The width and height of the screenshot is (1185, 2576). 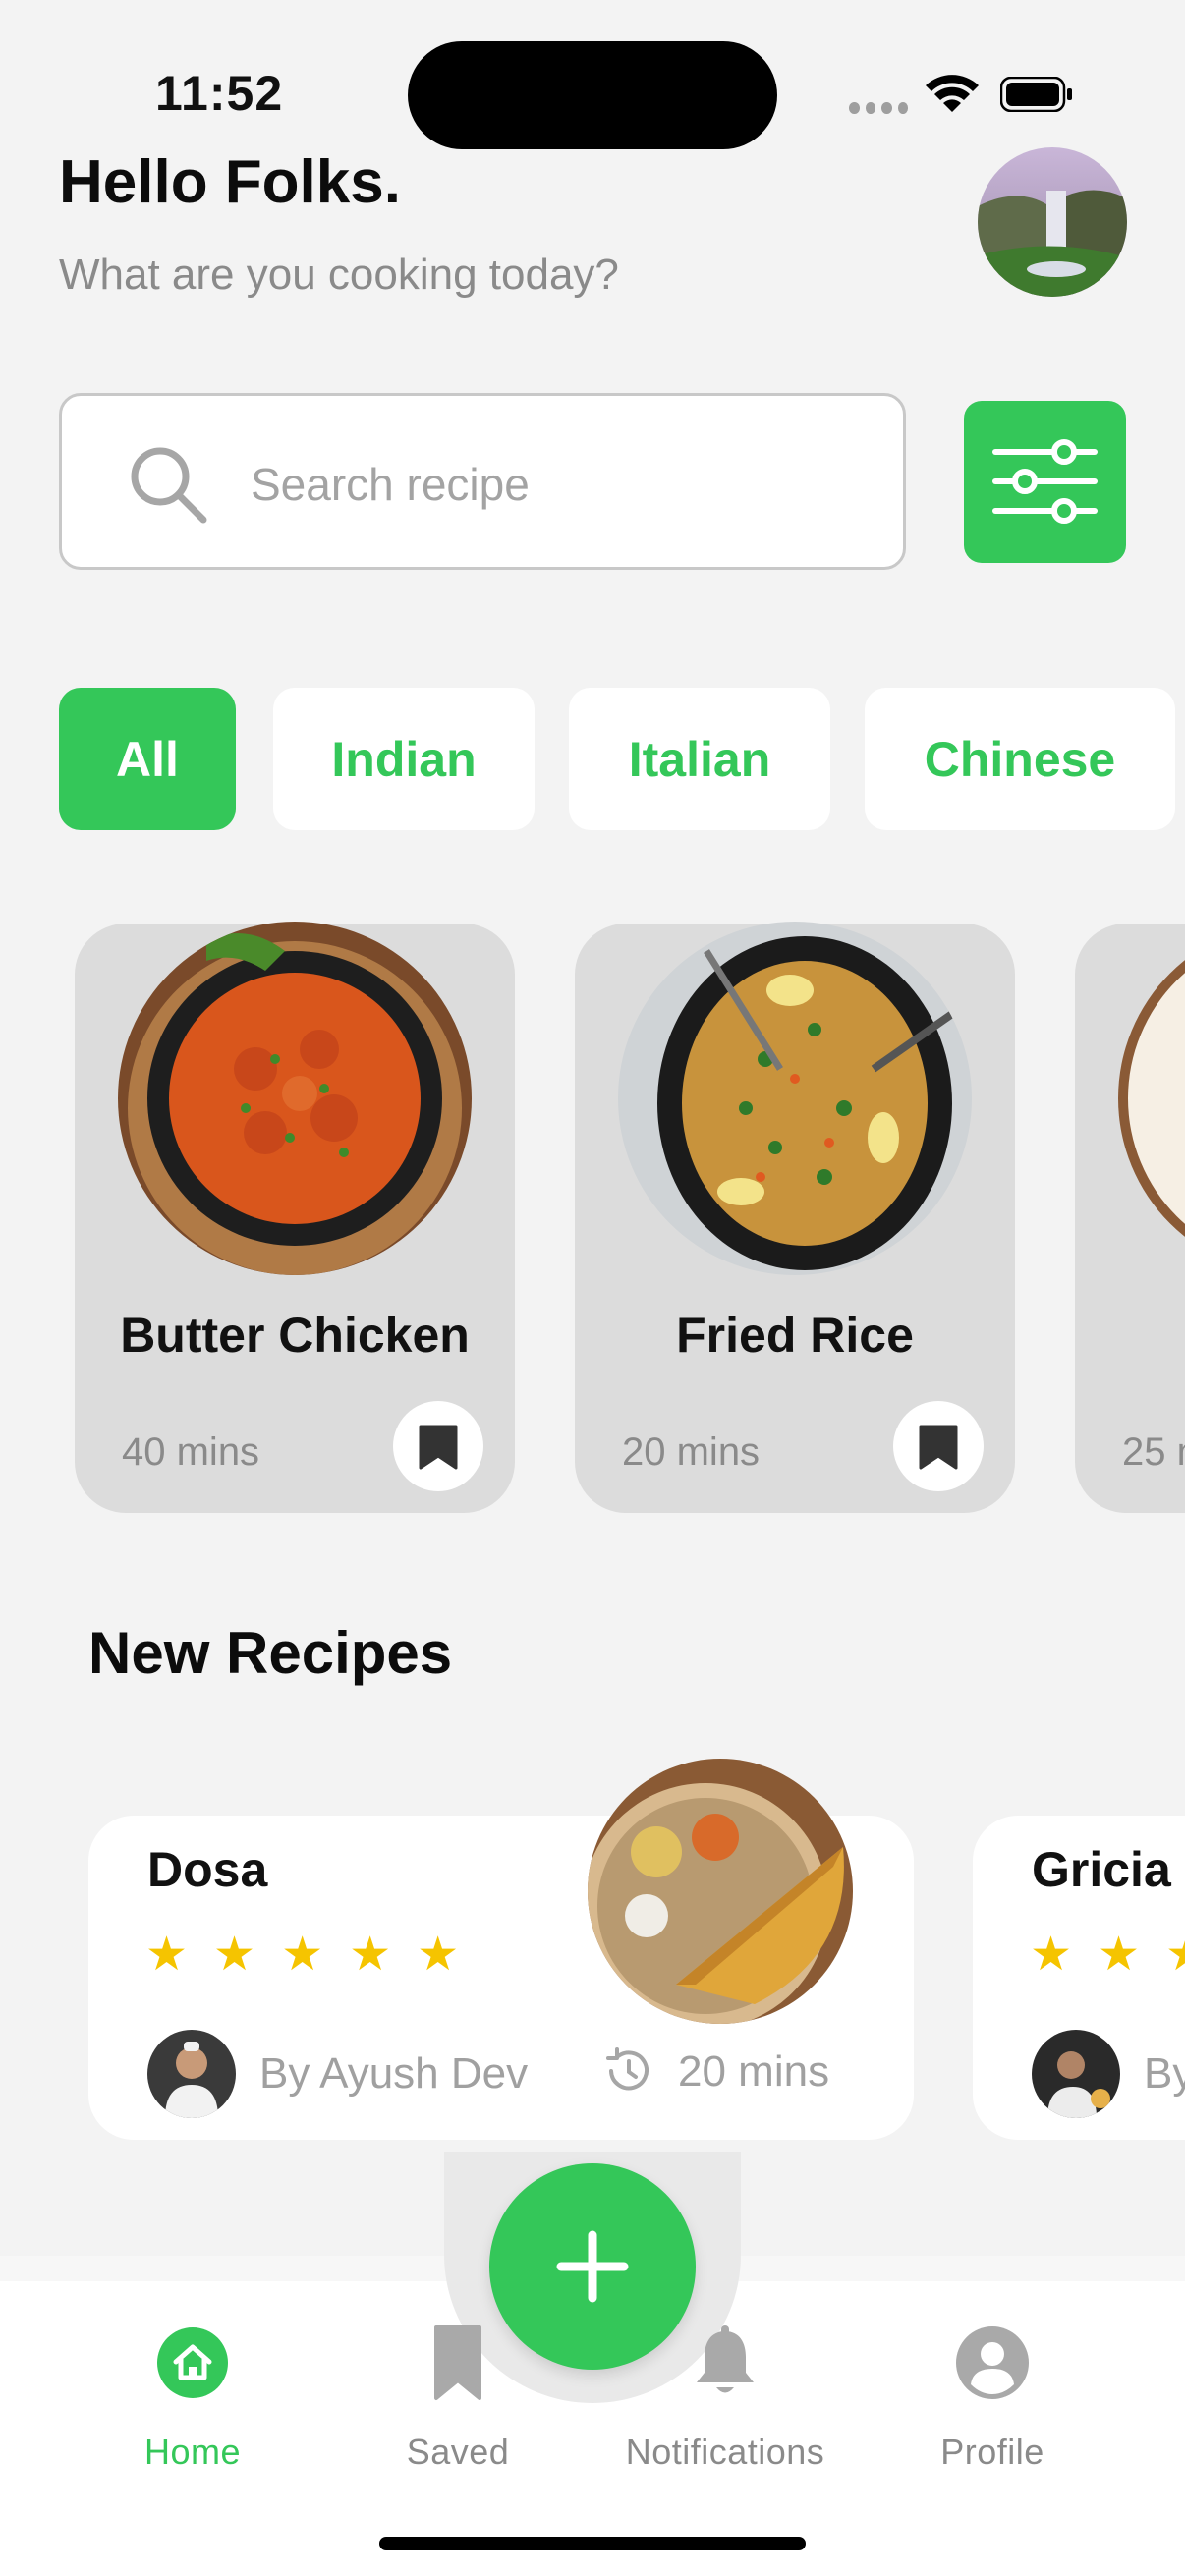 I want to click on status-time: 11:52, so click(x=220, y=93).